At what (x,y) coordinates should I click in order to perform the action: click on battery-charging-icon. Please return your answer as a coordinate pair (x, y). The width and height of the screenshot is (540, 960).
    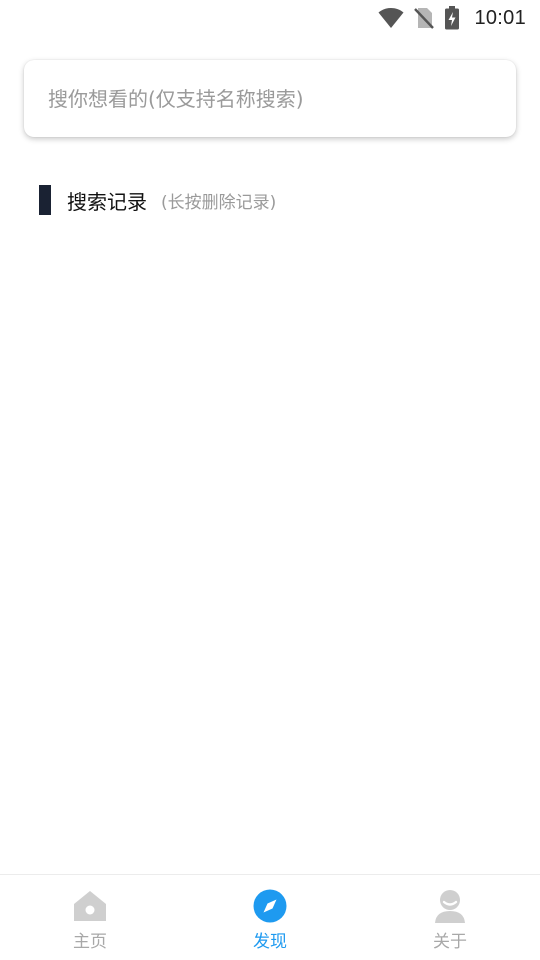
    Looking at the image, I should click on (452, 18).